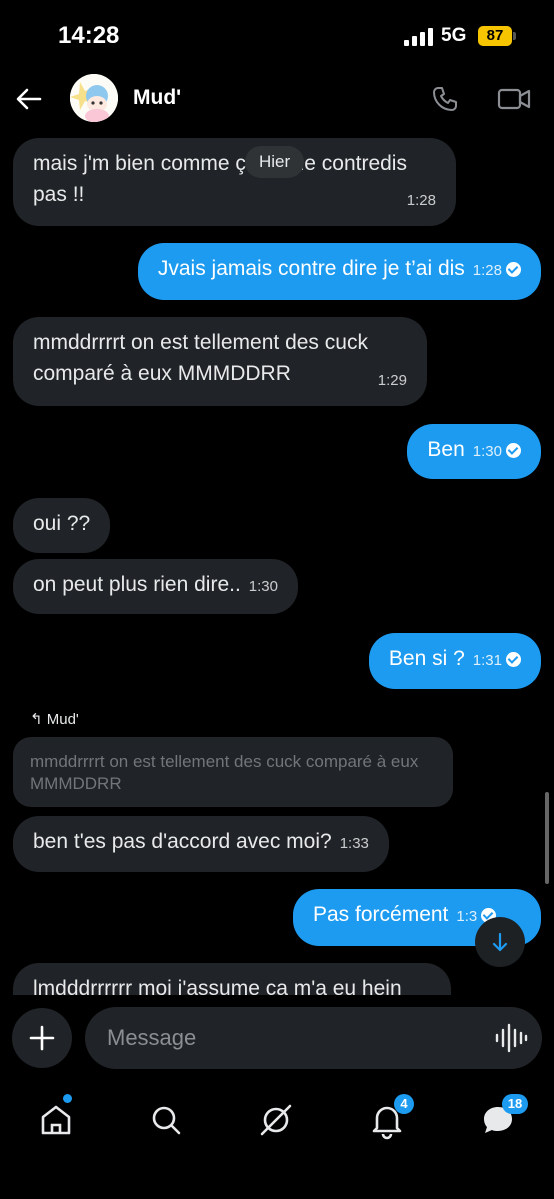 This screenshot has width=554, height=1199. What do you see at coordinates (404, 1104) in the screenshot?
I see `notifications-badge: 4` at bounding box center [404, 1104].